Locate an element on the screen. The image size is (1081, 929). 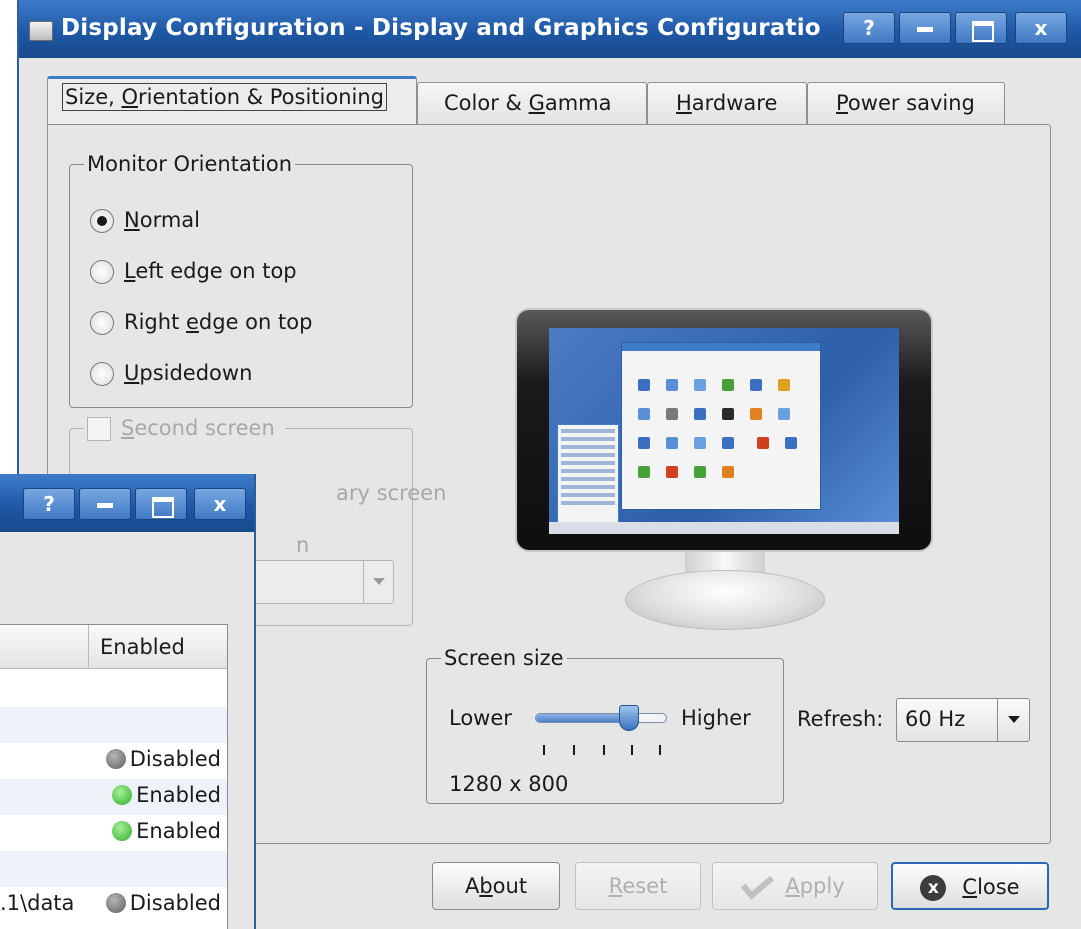
second-screen-checkbox: Second screen is located at coordinates (184, 428).